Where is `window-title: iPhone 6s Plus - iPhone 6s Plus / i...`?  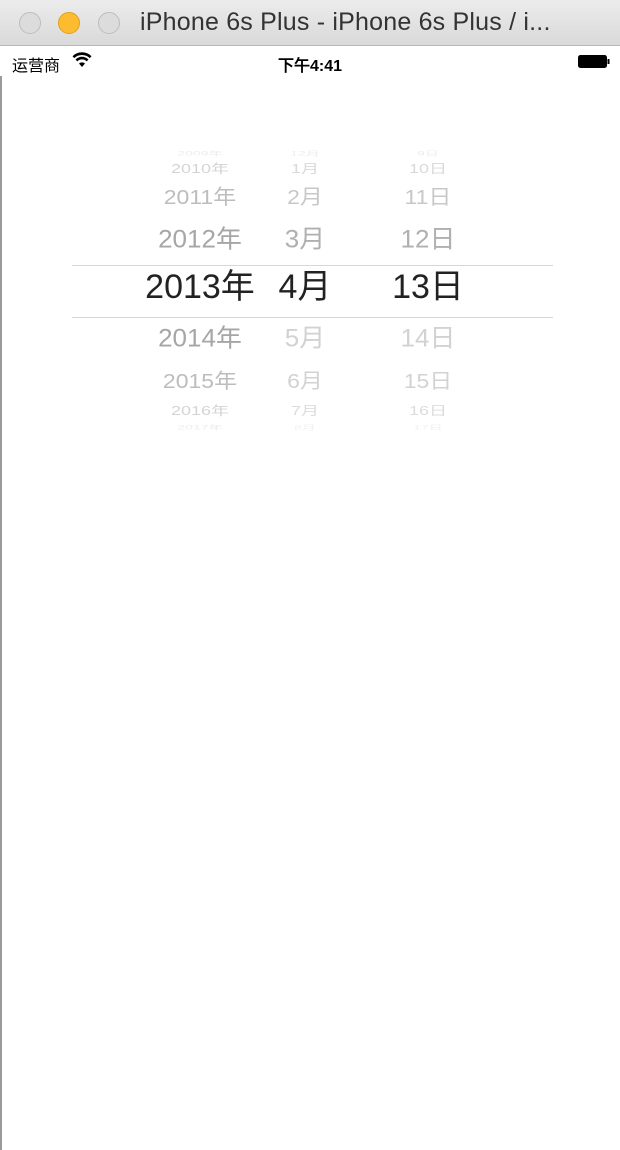 window-title: iPhone 6s Plus - iPhone 6s Plus / i... is located at coordinates (345, 22).